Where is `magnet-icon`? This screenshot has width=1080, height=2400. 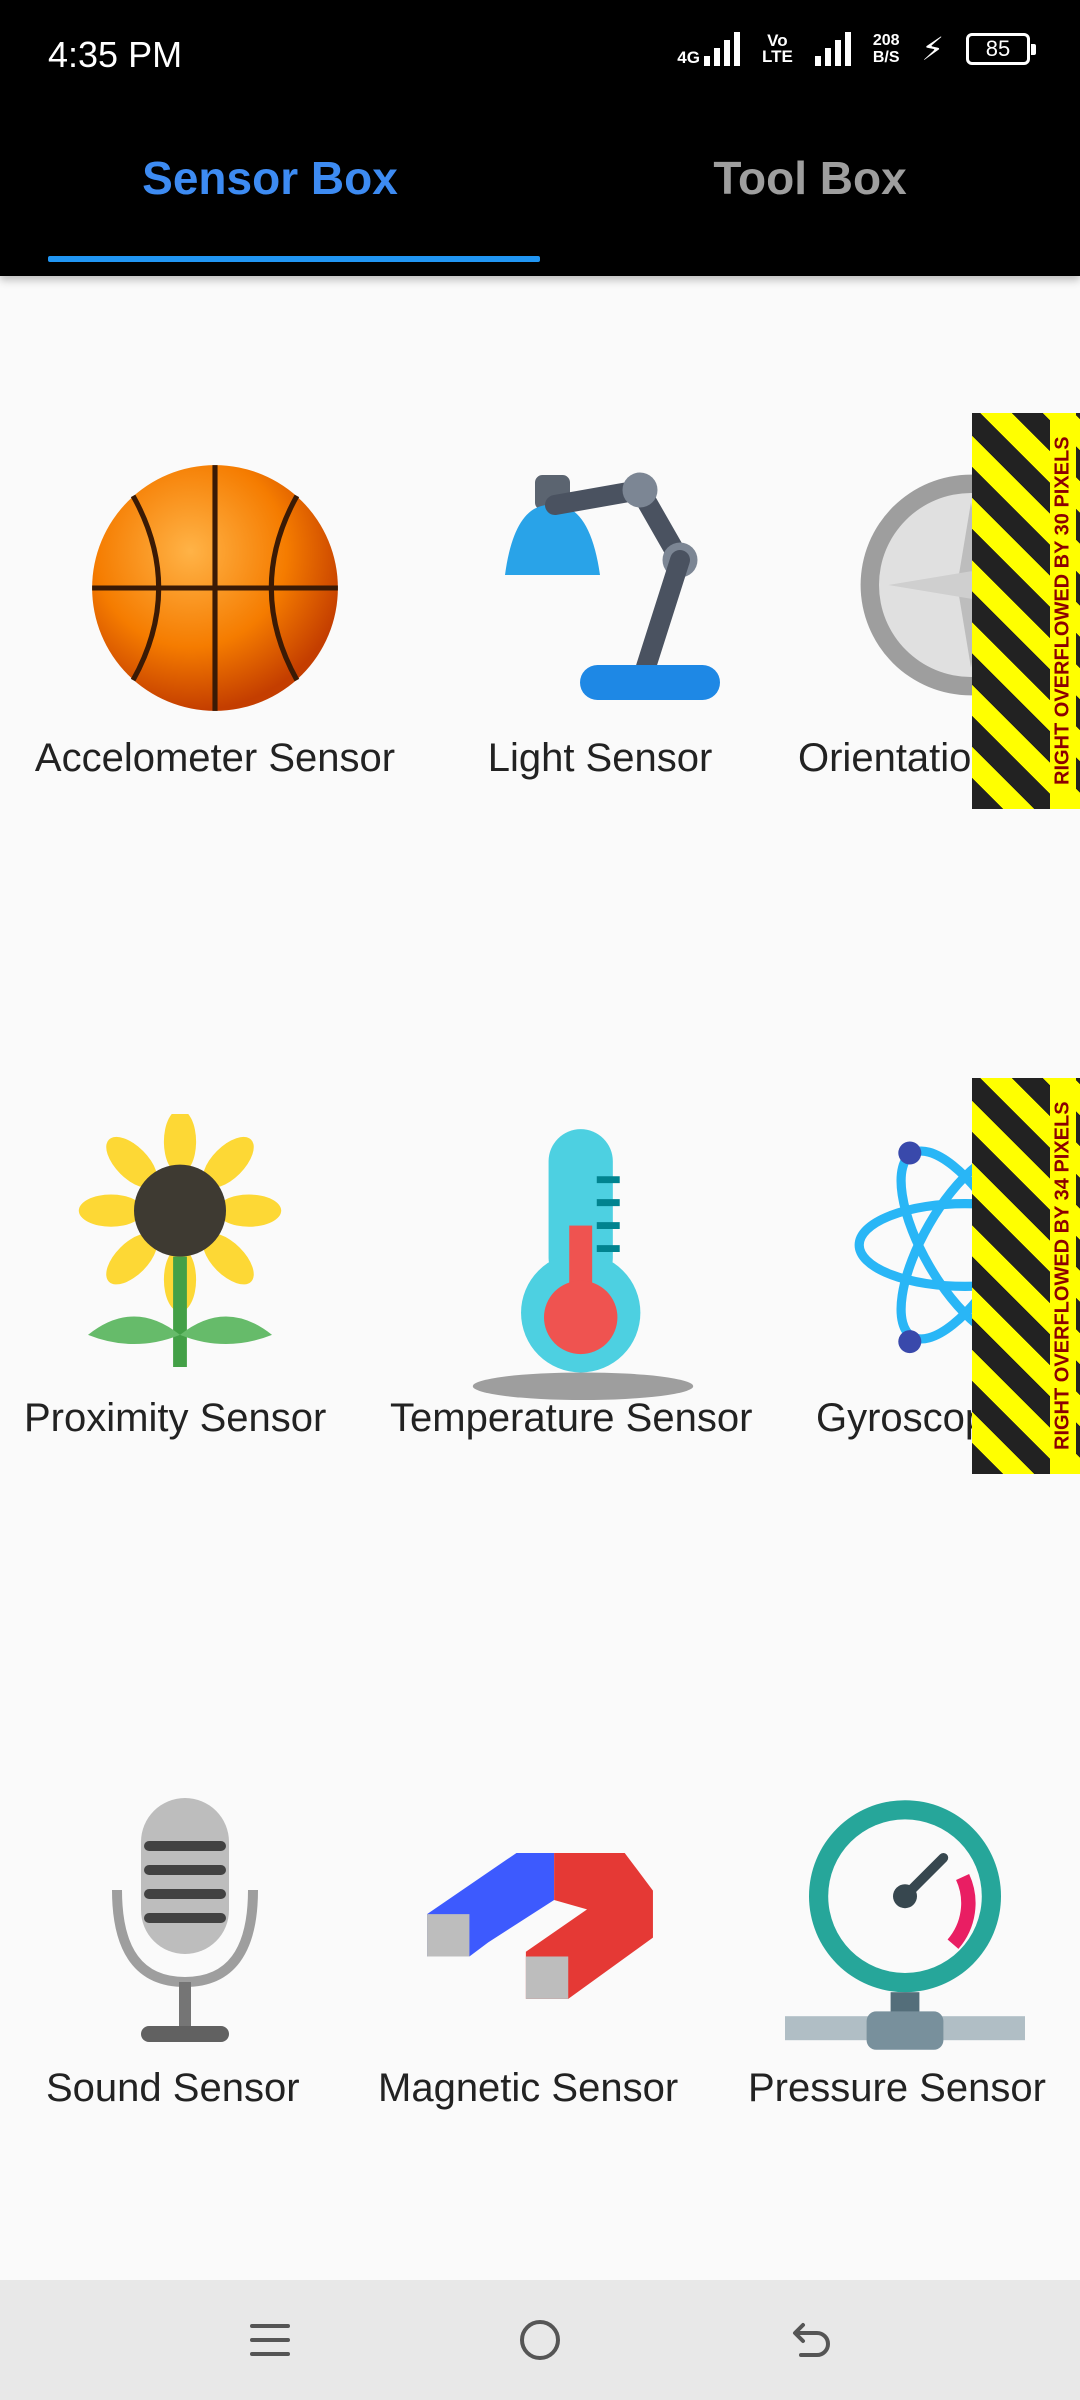 magnet-icon is located at coordinates (540, 1925).